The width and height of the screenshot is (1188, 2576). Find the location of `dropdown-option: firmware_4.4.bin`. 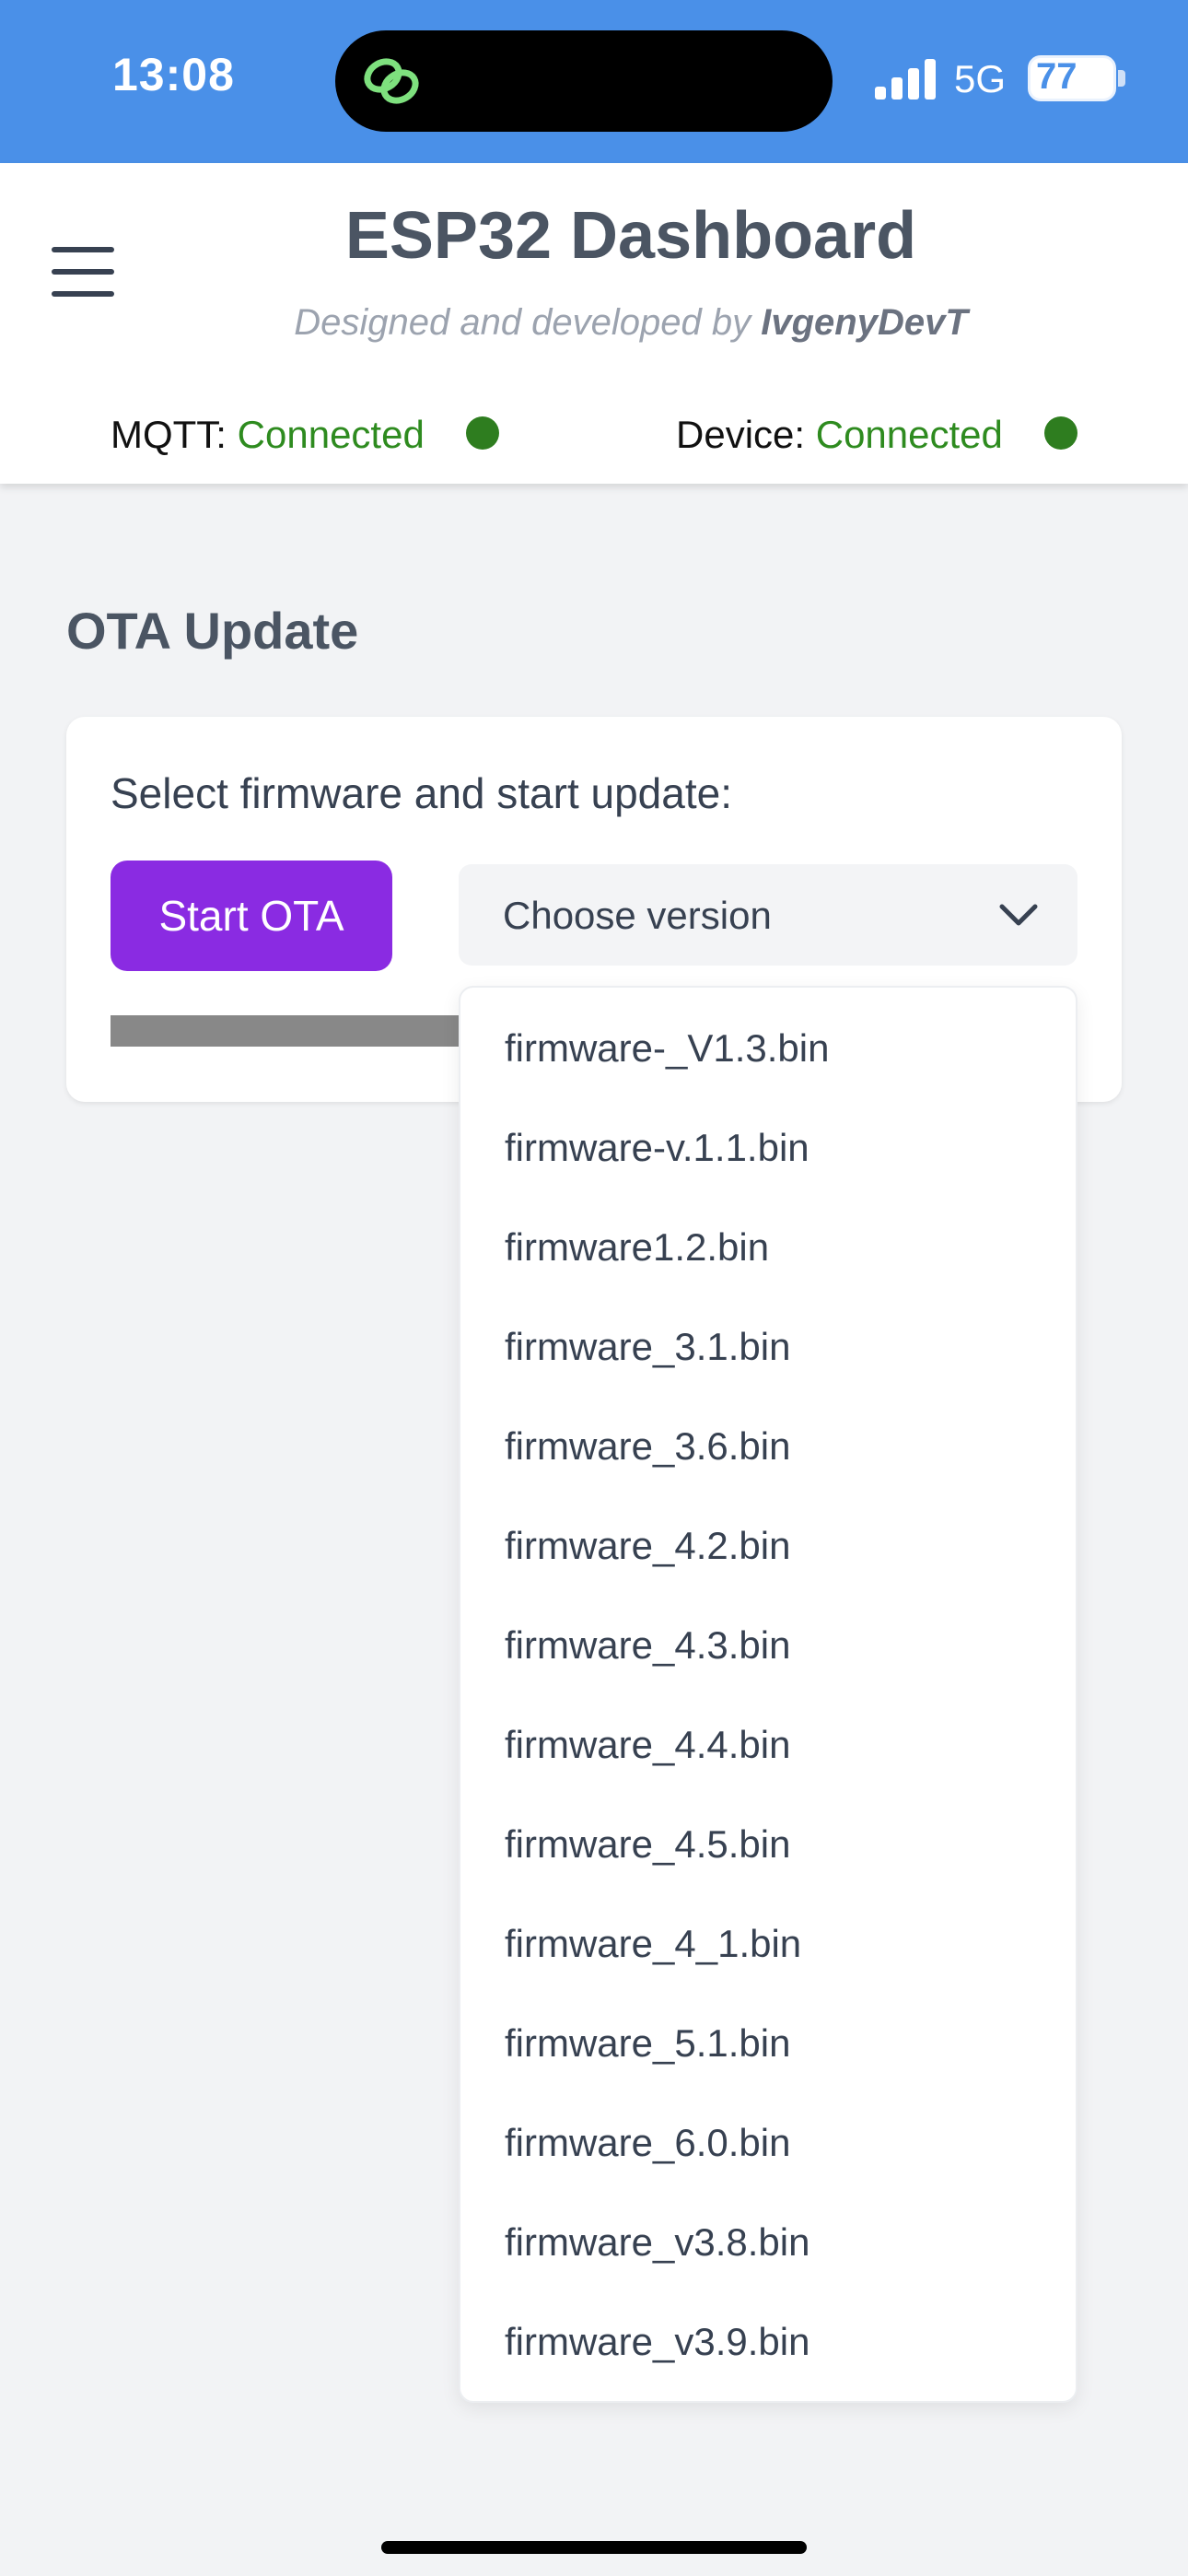

dropdown-option: firmware_4.4.bin is located at coordinates (647, 1745).